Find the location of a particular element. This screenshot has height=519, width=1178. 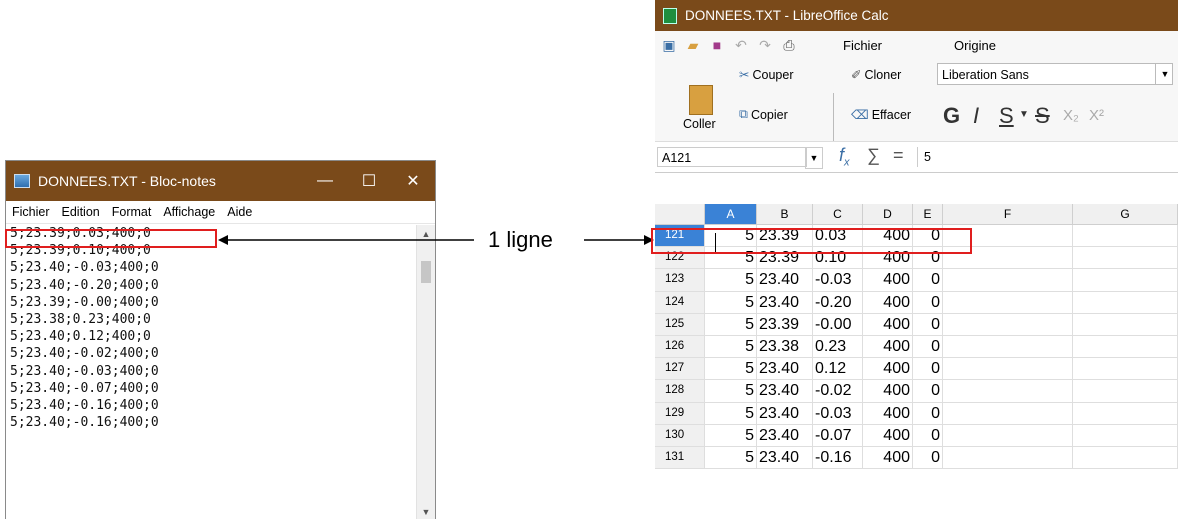

scroll-down-icon: ▼ is located at coordinates (426, 512).